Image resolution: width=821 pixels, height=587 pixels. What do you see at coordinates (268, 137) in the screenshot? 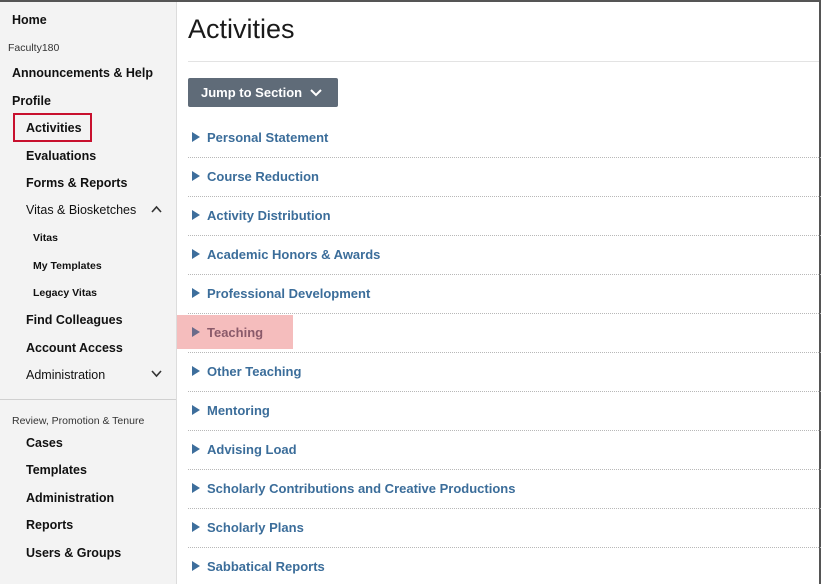
I see `section-label: Personal Statement` at bounding box center [268, 137].